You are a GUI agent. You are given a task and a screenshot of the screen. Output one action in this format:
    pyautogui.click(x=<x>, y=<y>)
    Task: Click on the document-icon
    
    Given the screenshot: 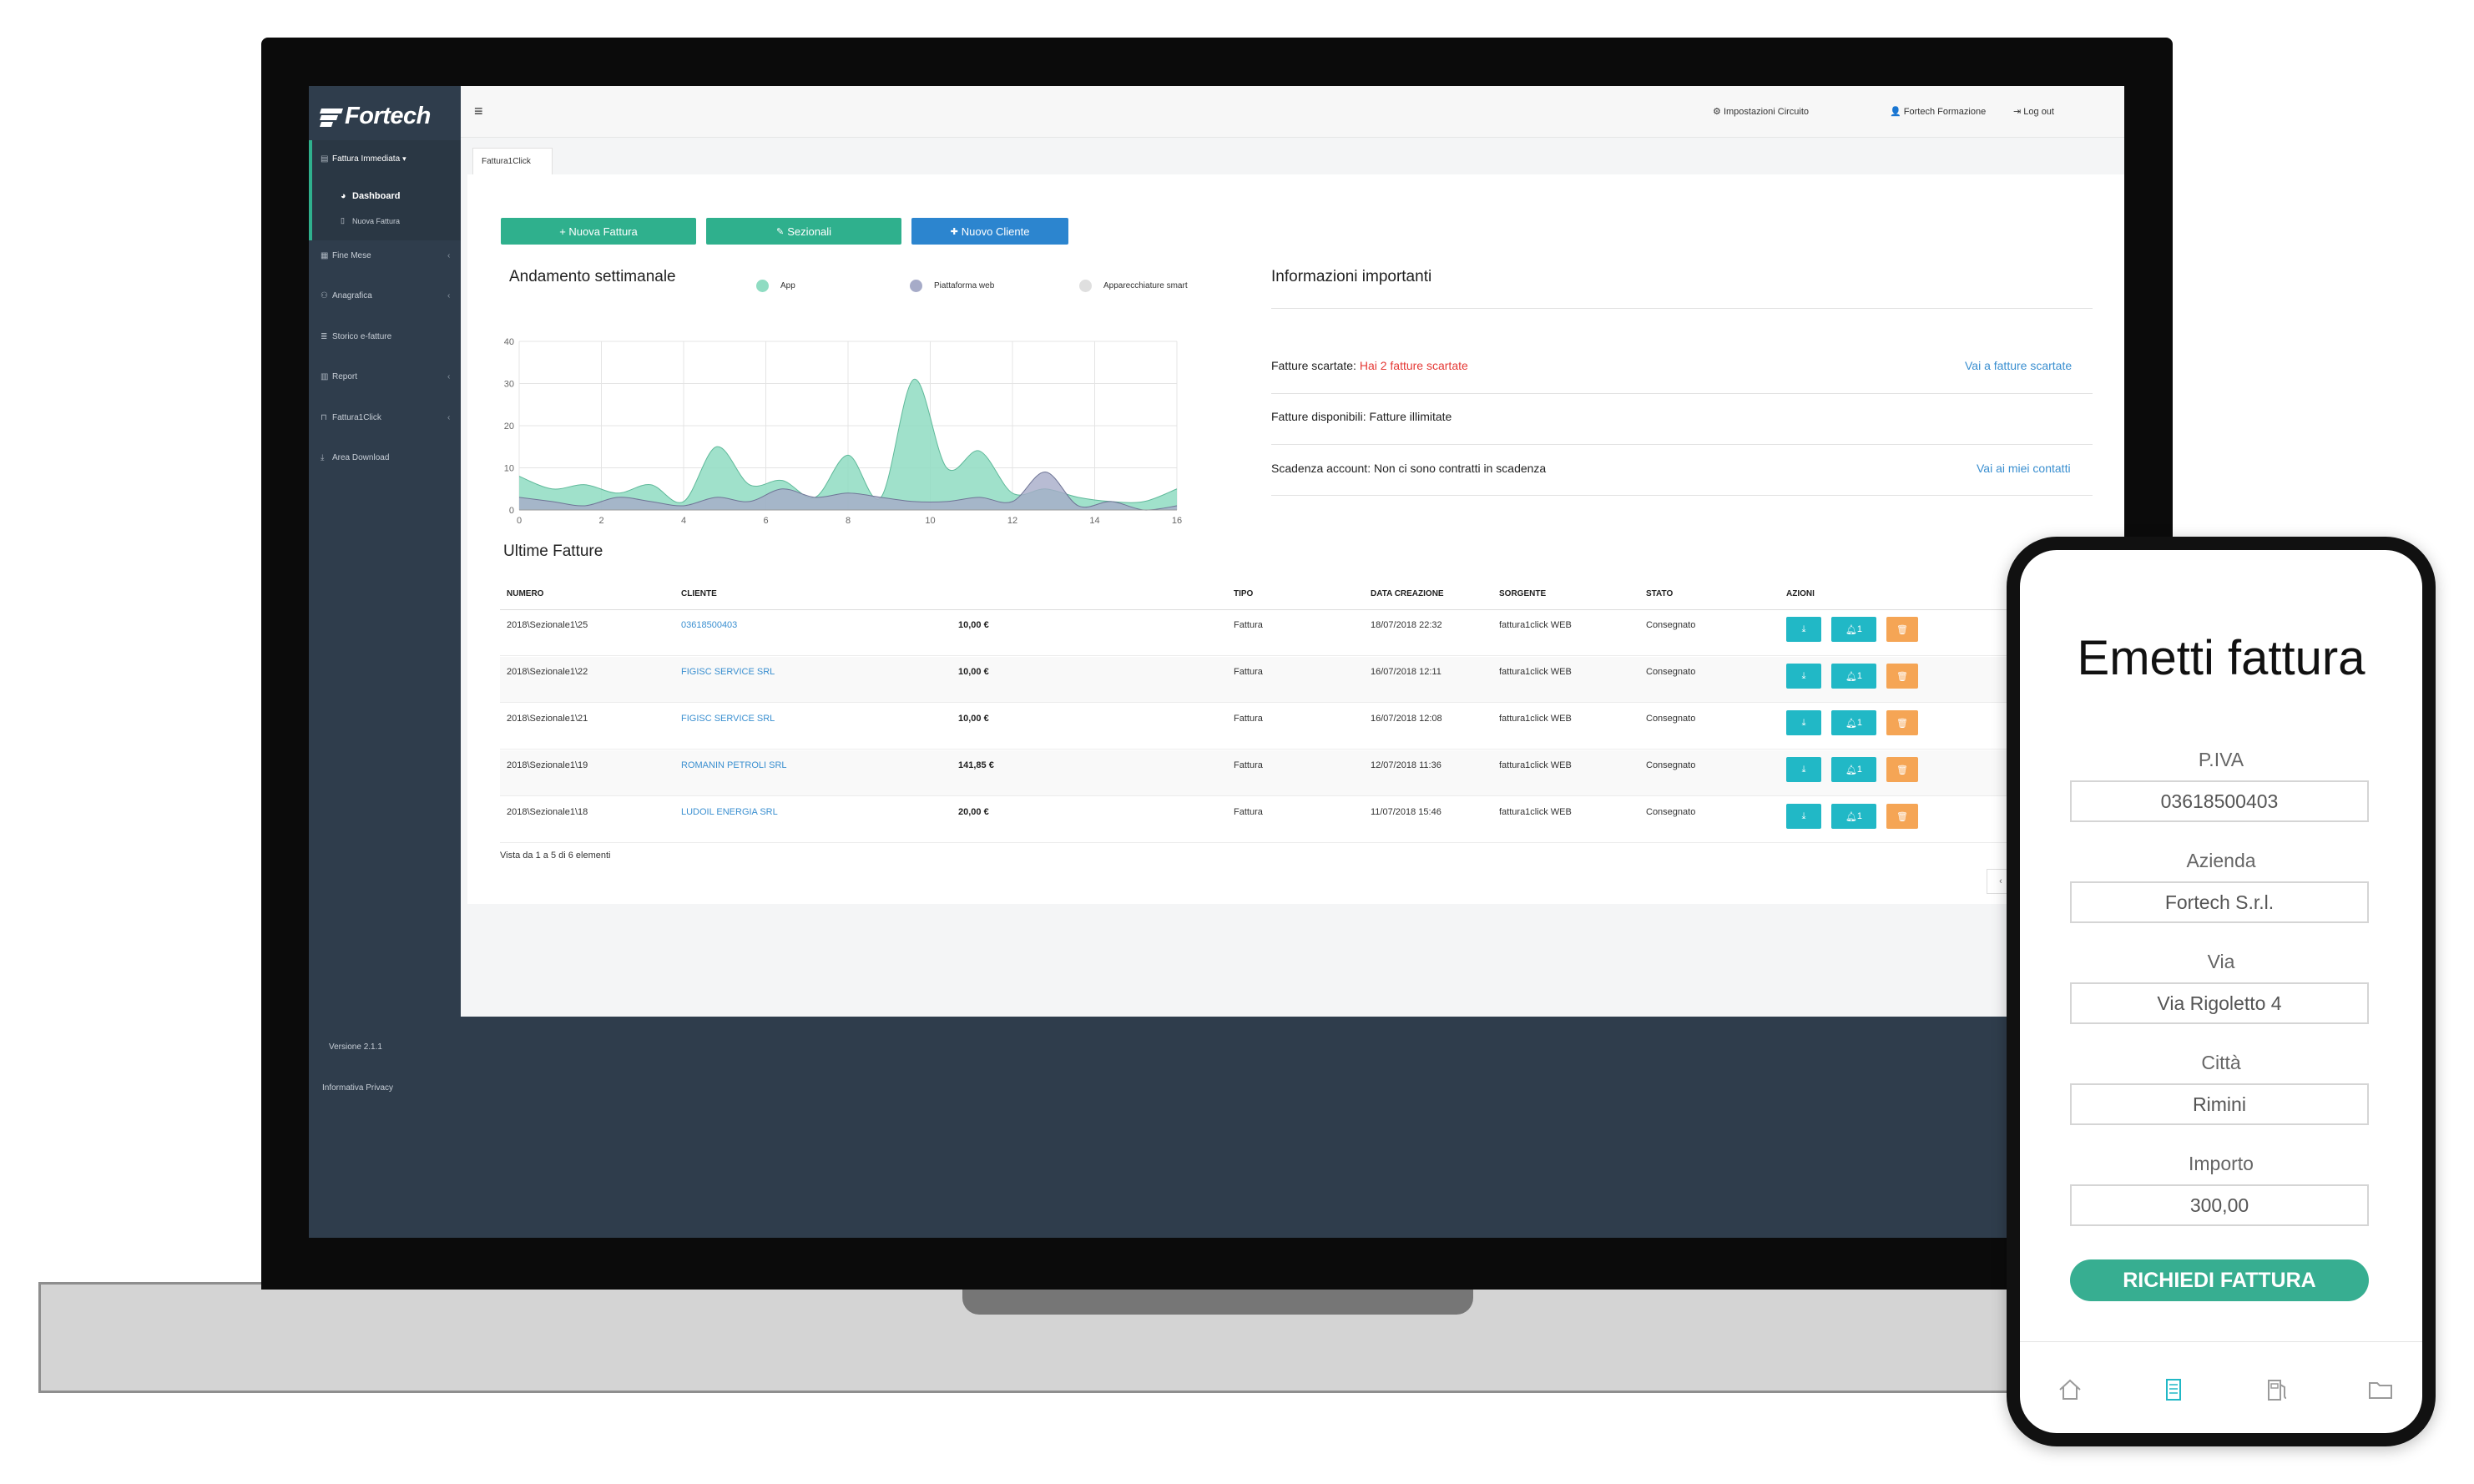 What is the action you would take?
    pyautogui.click(x=2173, y=1389)
    